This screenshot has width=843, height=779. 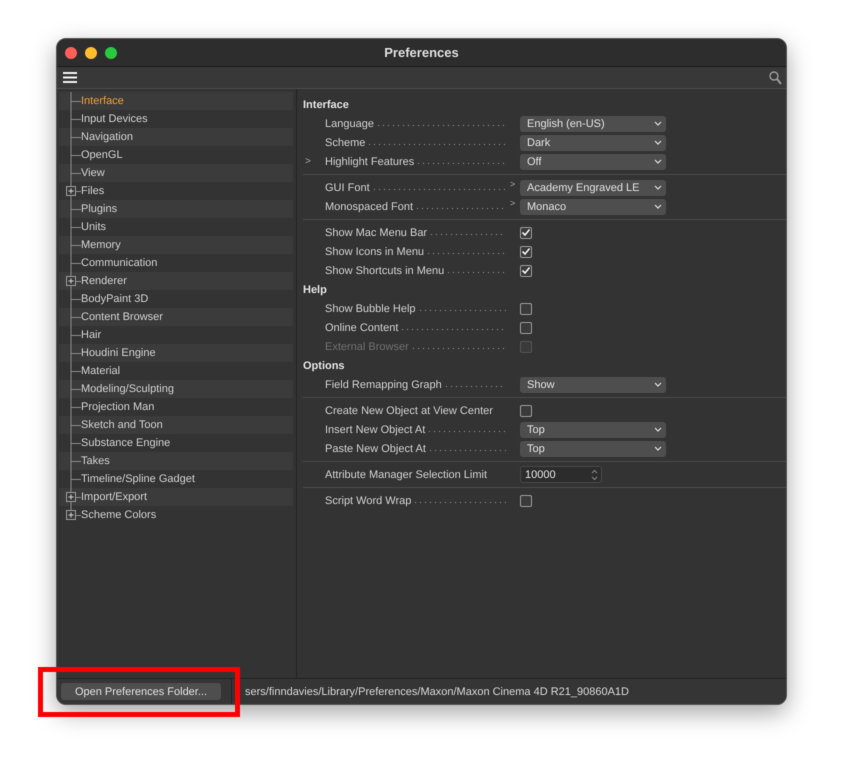 What do you see at coordinates (375, 448) in the screenshot?
I see `setting-label: Paste New Object At` at bounding box center [375, 448].